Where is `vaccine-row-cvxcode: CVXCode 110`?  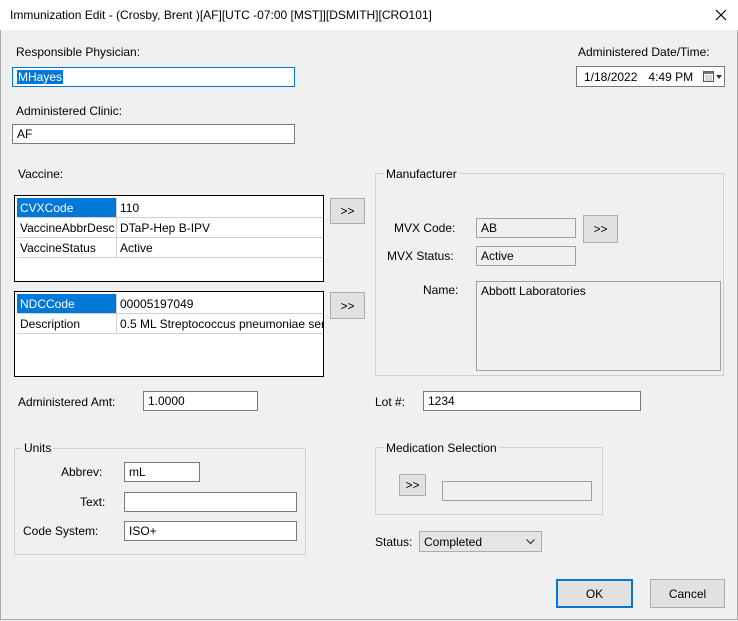
vaccine-row-cvxcode: CVXCode 110 is located at coordinates (170, 208).